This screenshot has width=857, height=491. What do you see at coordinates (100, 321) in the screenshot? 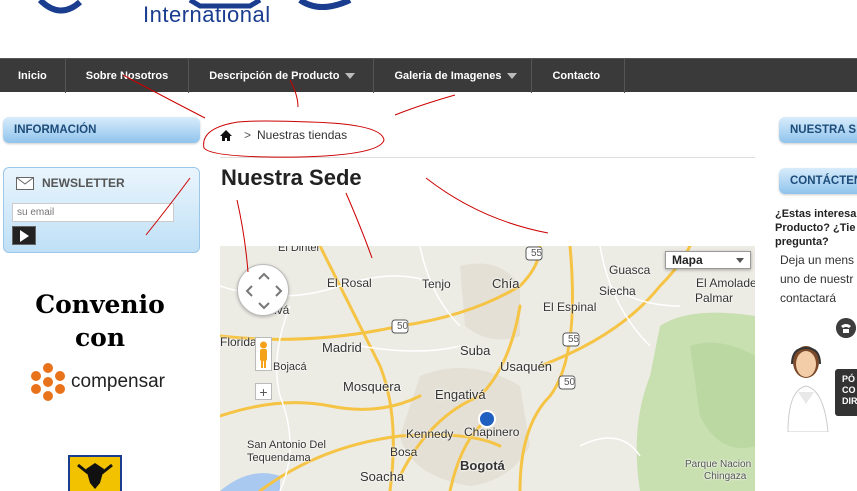
I see `convenio-text: Convenio con` at bounding box center [100, 321].